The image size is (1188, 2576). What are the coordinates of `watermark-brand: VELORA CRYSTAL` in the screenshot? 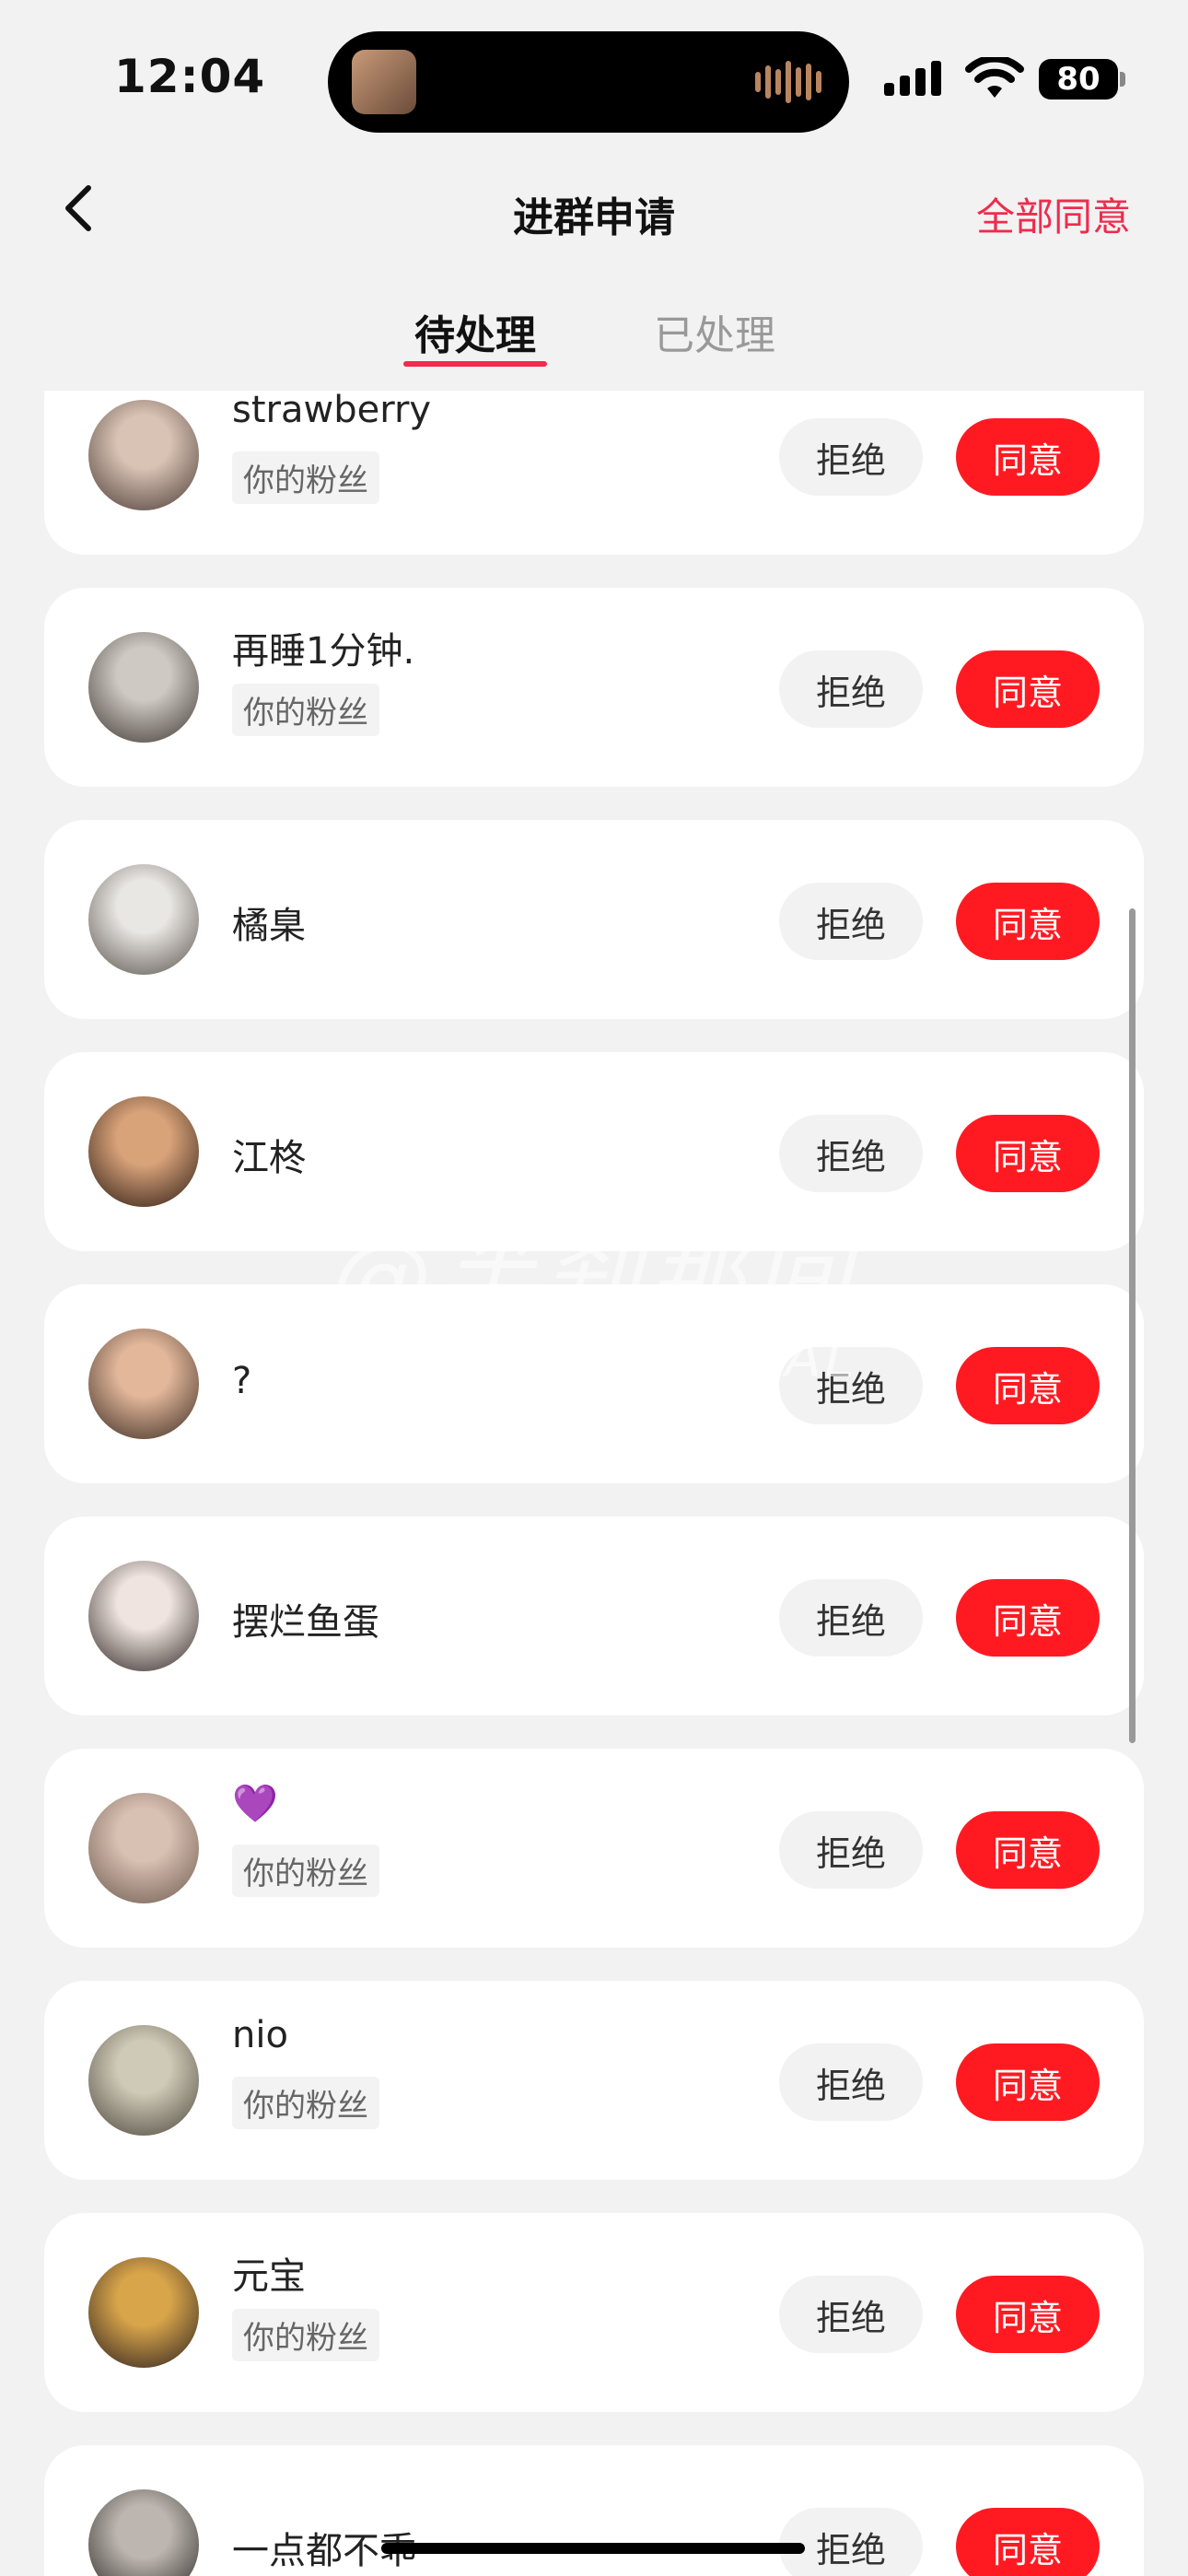 It's located at (600, 1358).